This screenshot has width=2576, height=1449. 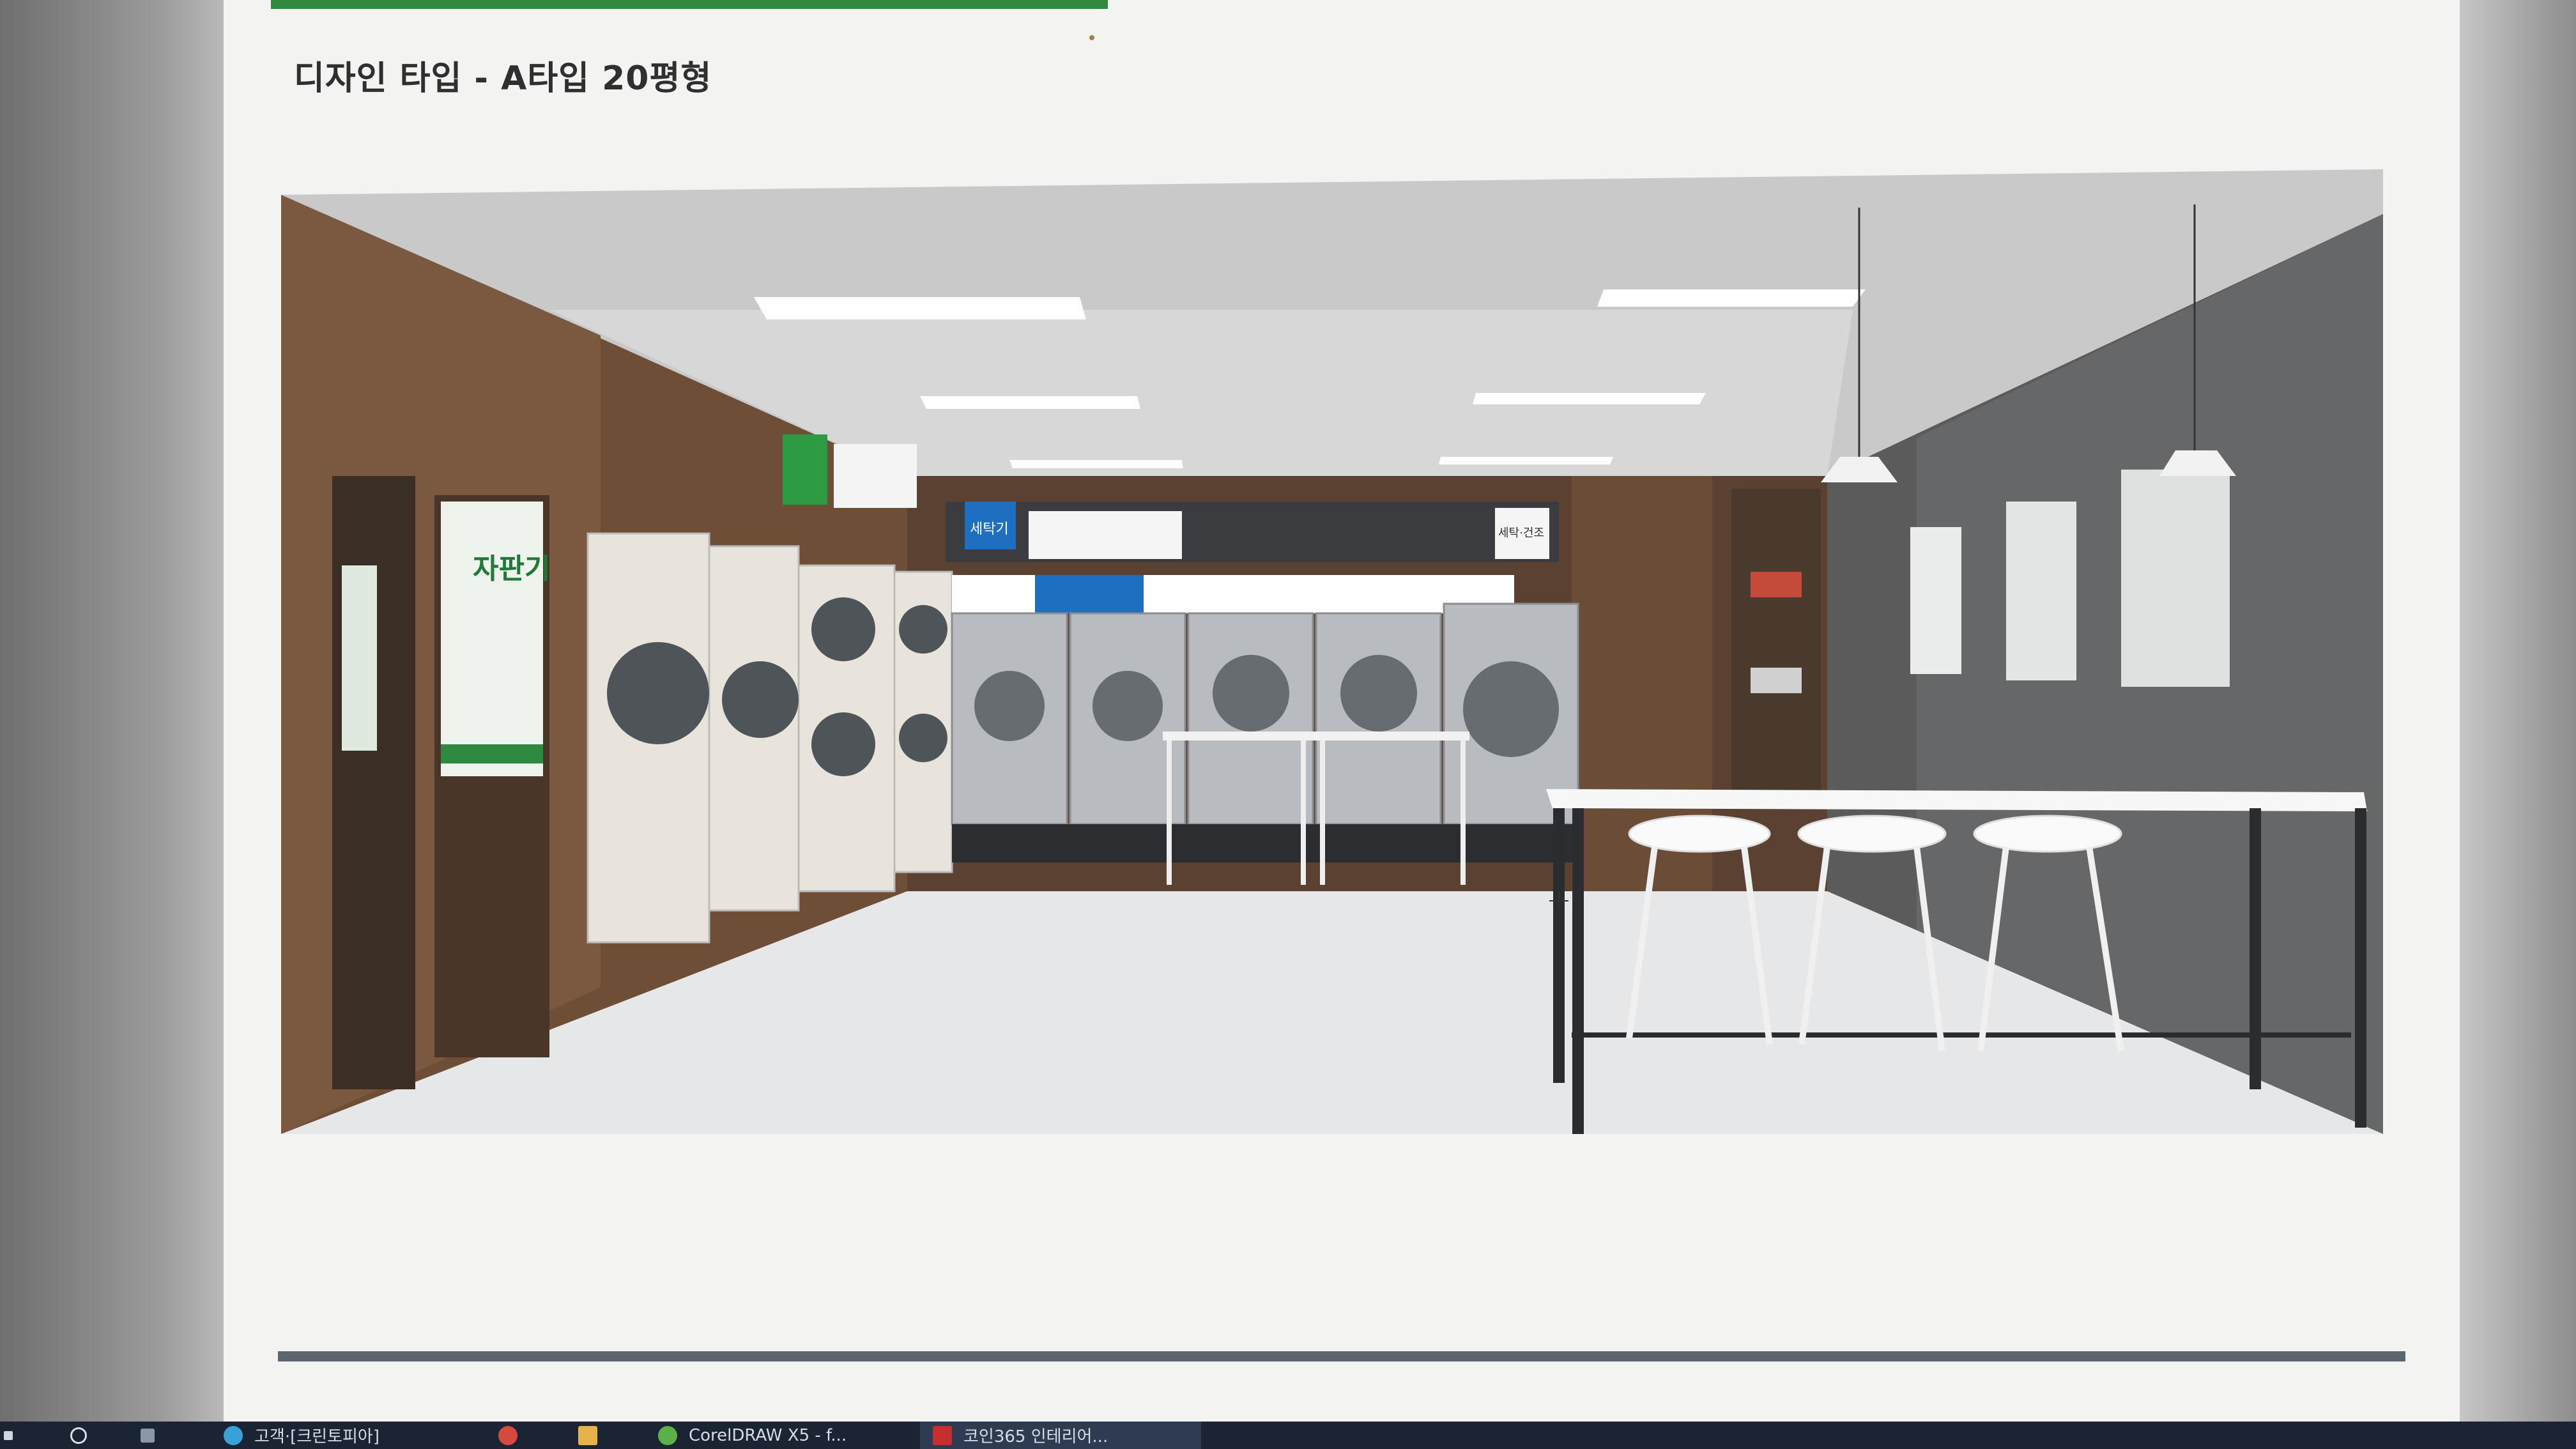 What do you see at coordinates (89, 1435) in the screenshot?
I see `taskbar-search` at bounding box center [89, 1435].